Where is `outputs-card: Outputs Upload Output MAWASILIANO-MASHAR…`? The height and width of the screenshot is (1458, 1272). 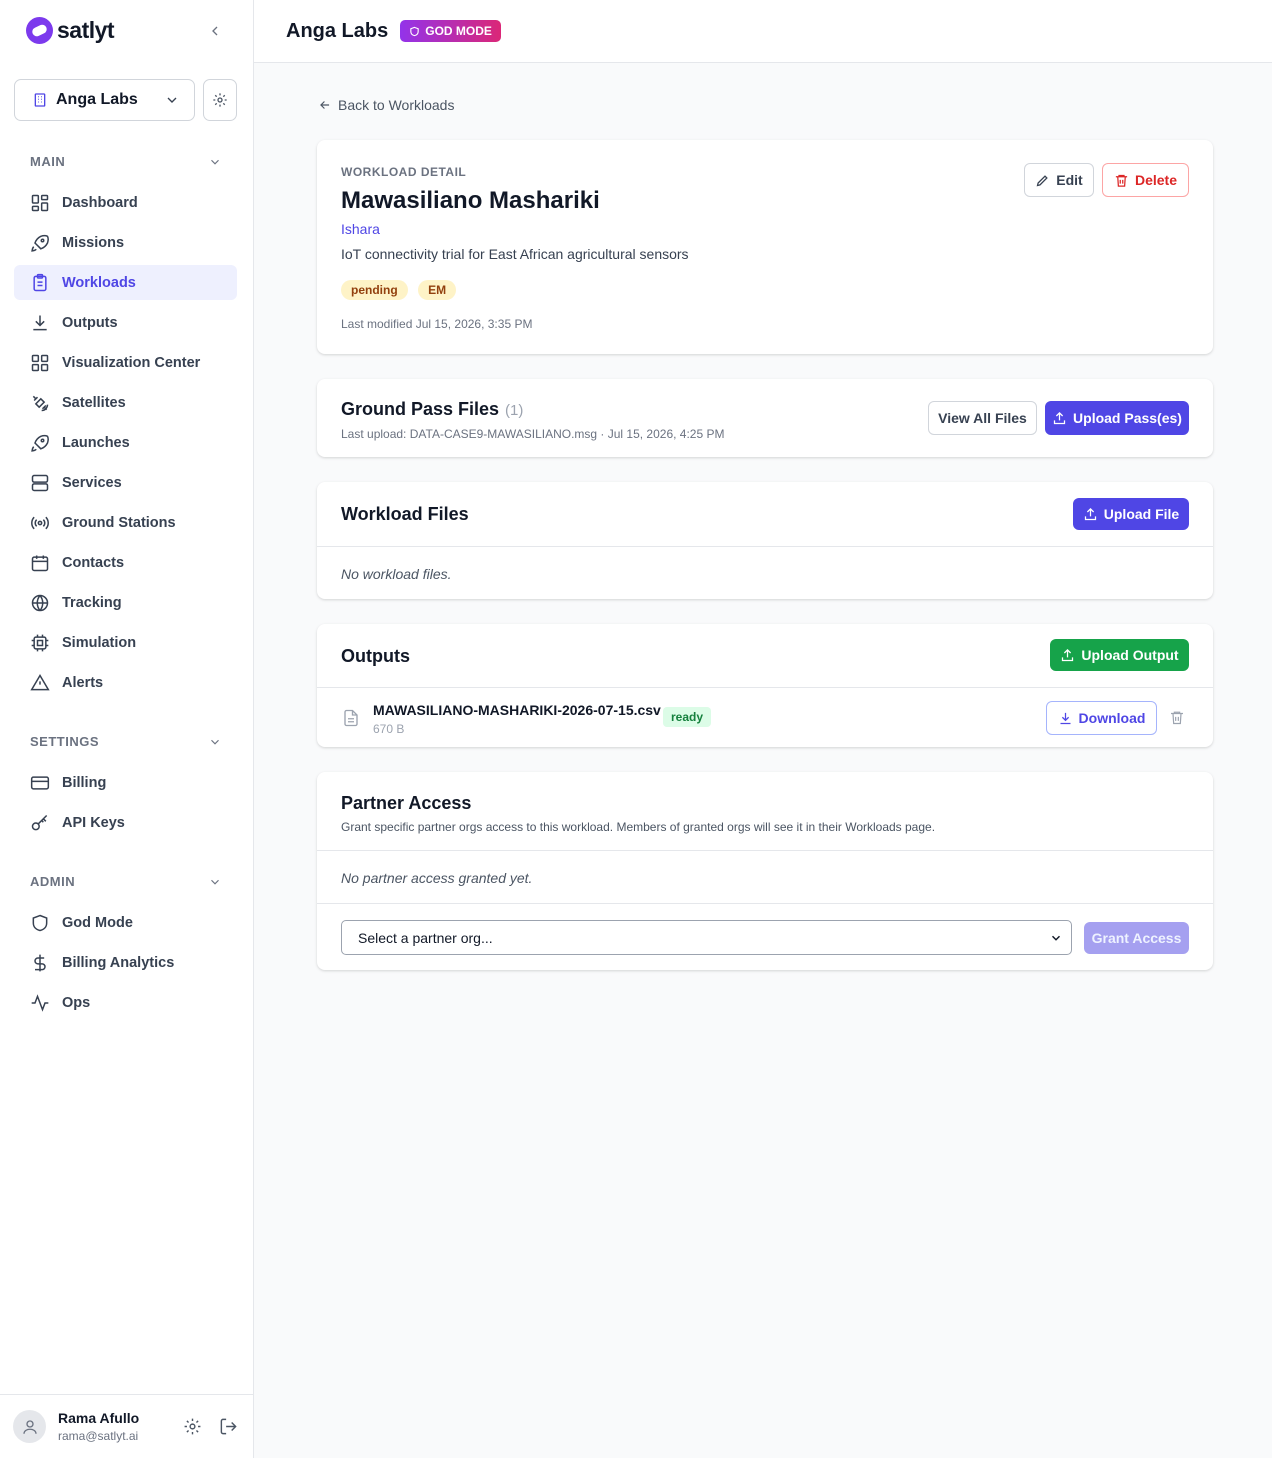
outputs-card: Outputs Upload Output MAWASILIANO-MASHAR… is located at coordinates (765, 685).